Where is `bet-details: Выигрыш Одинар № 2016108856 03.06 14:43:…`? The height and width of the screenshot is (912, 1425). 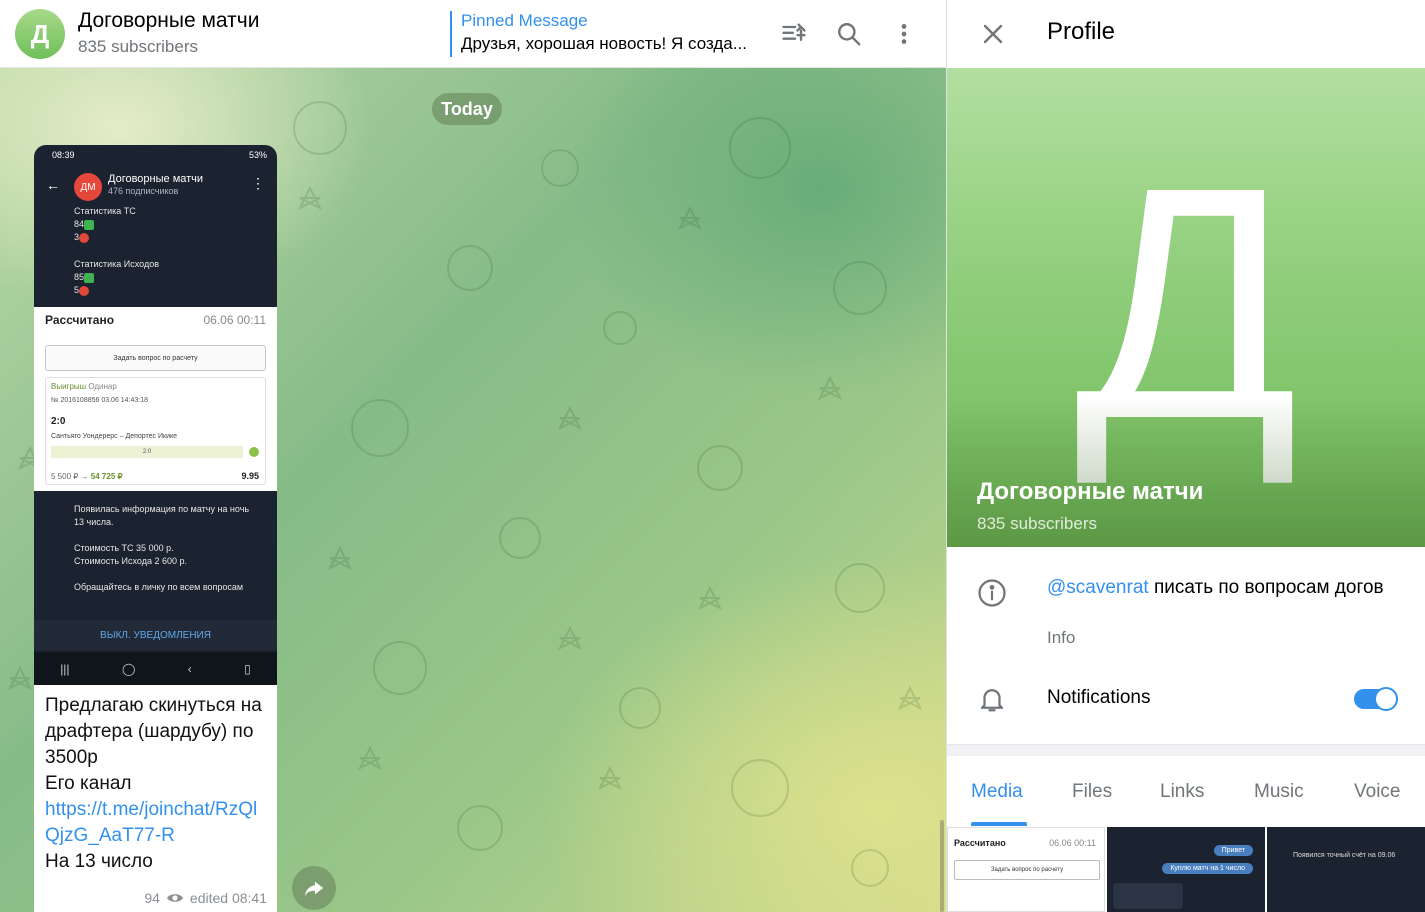
bet-details: Выигрыш Одинар № 2016108856 03.06 14:43:… is located at coordinates (155, 431).